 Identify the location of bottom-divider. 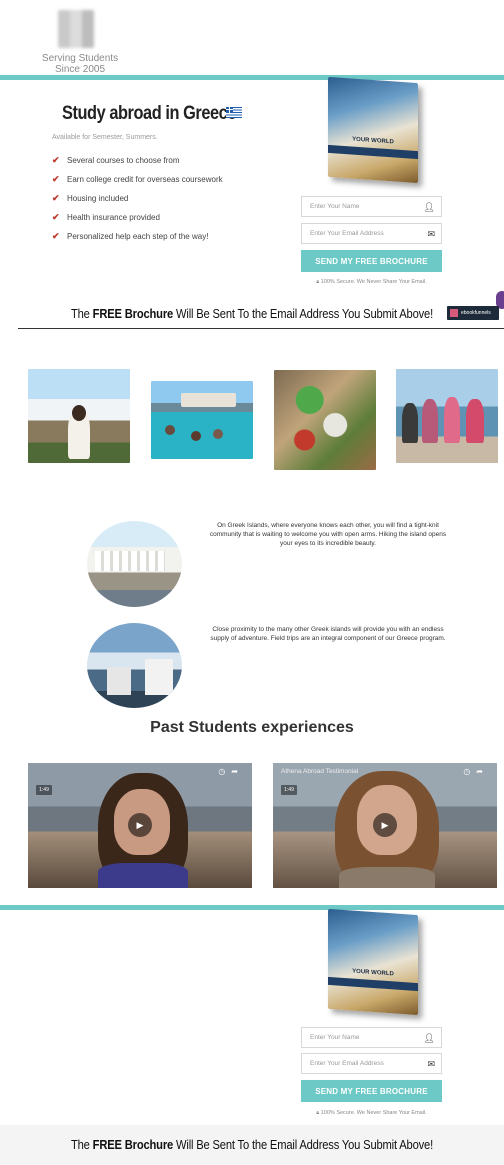
(252, 907).